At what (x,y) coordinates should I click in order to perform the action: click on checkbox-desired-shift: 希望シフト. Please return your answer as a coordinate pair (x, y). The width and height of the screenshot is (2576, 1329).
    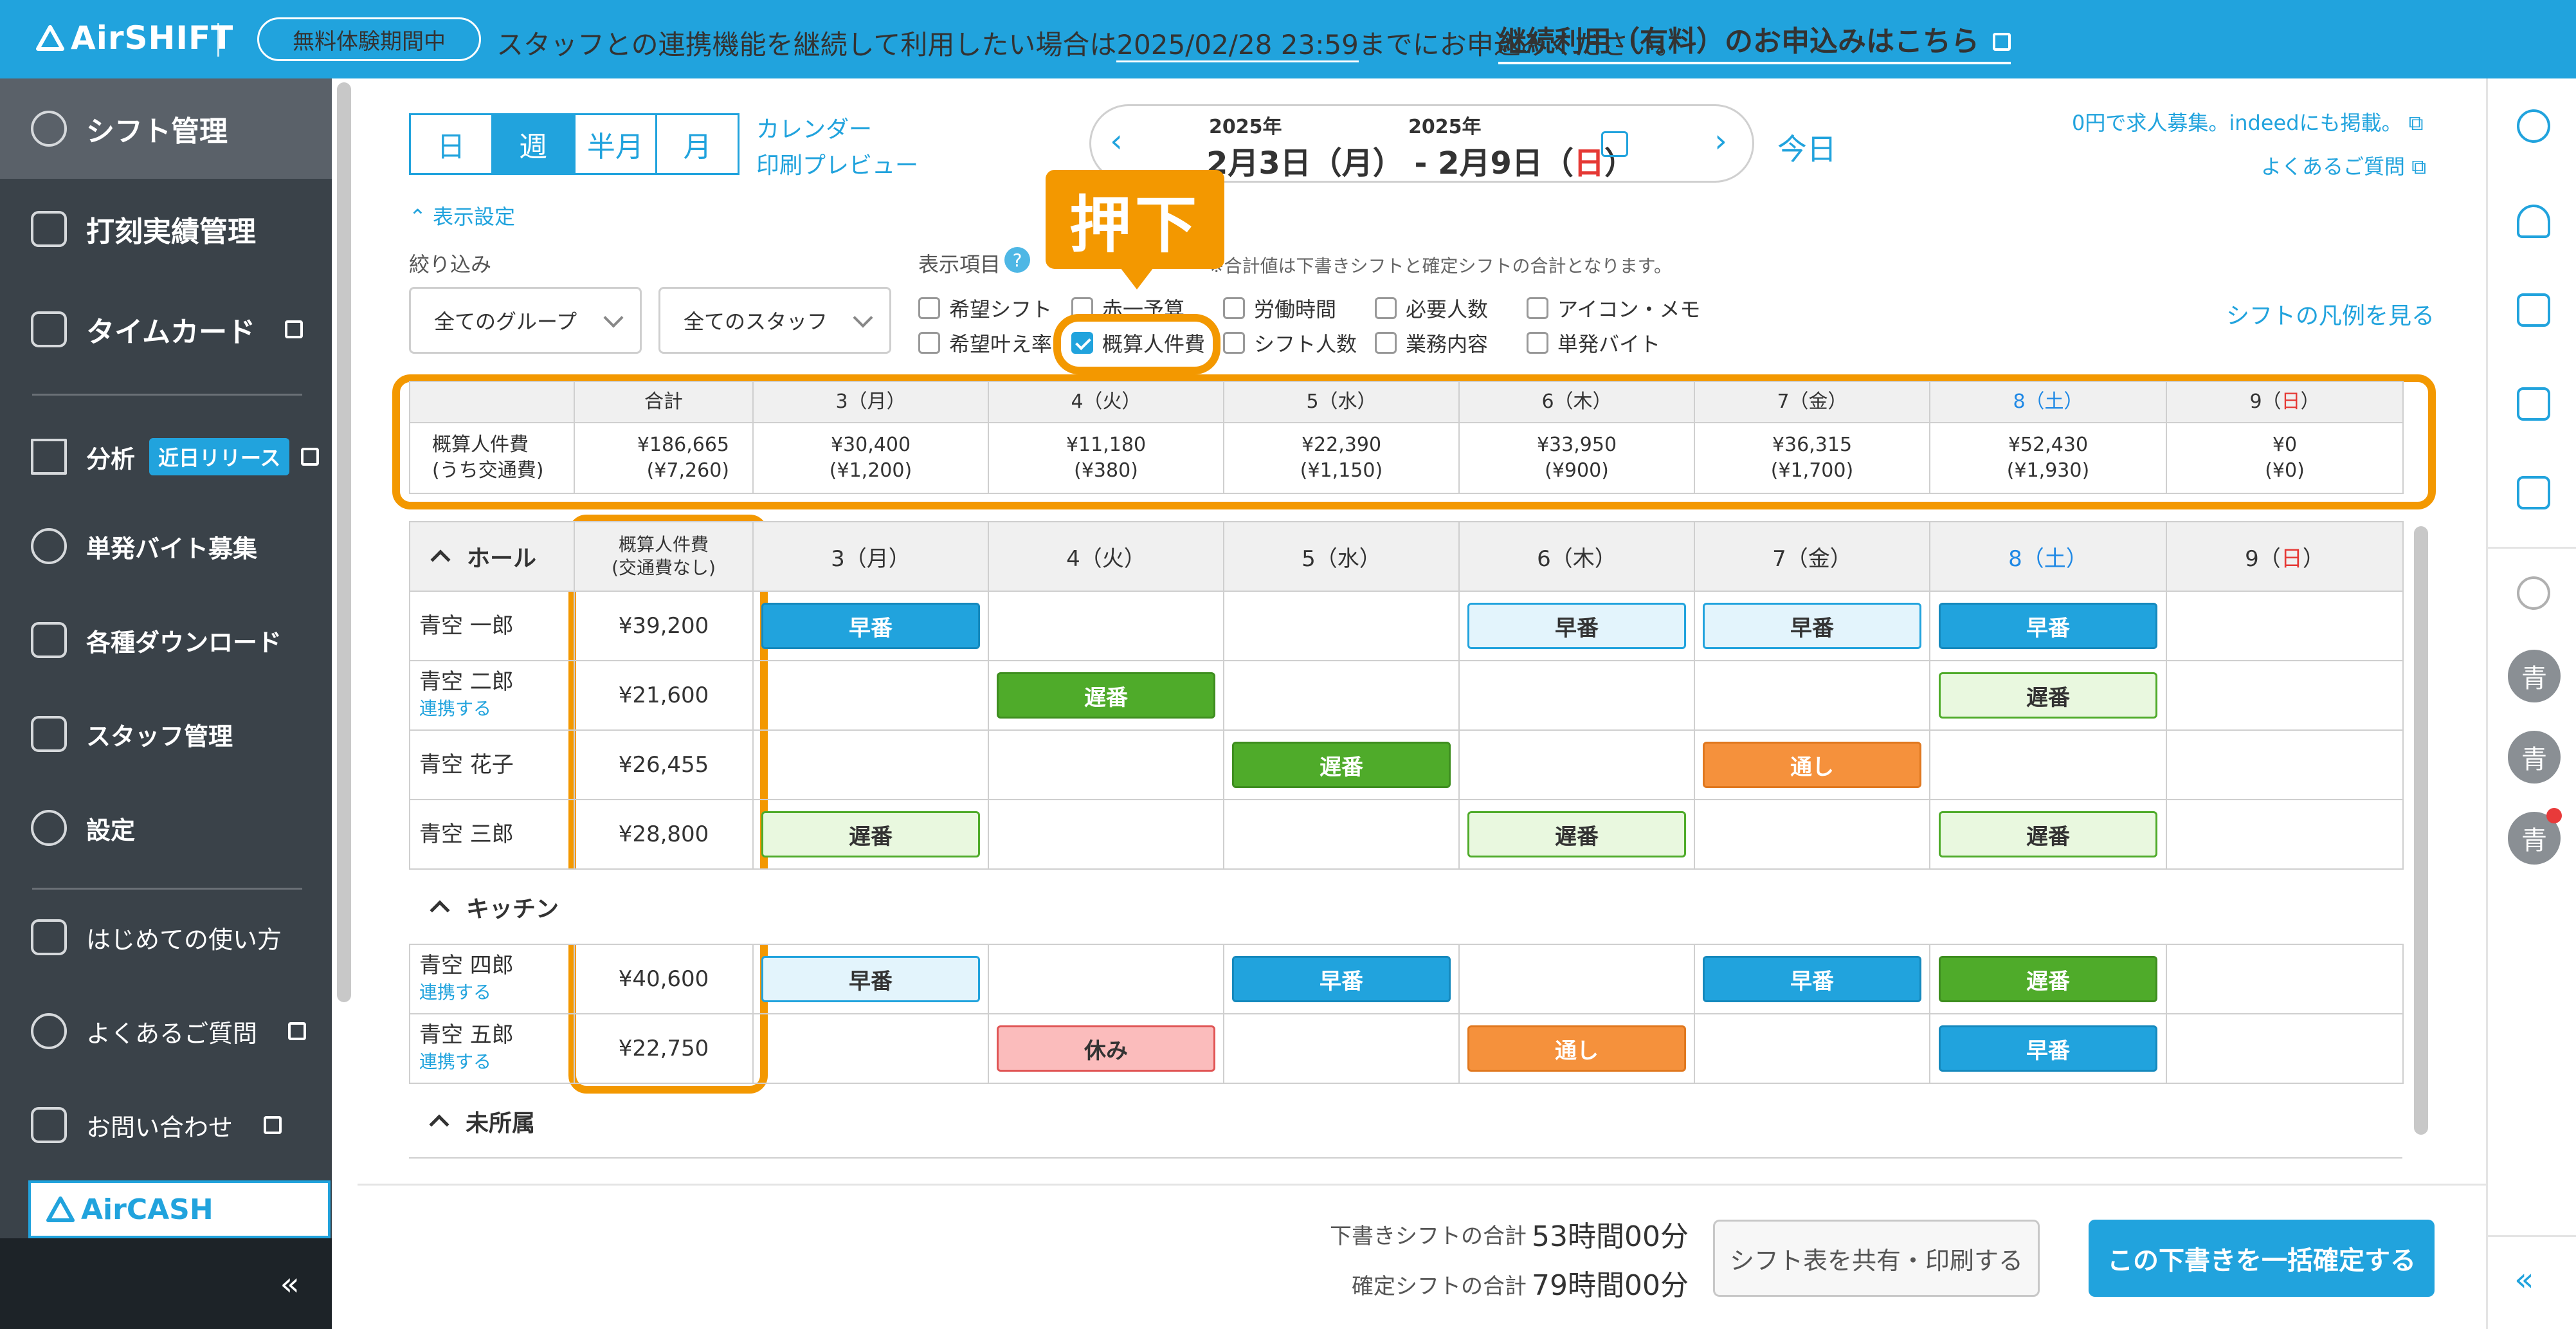
    Looking at the image, I should click on (985, 308).